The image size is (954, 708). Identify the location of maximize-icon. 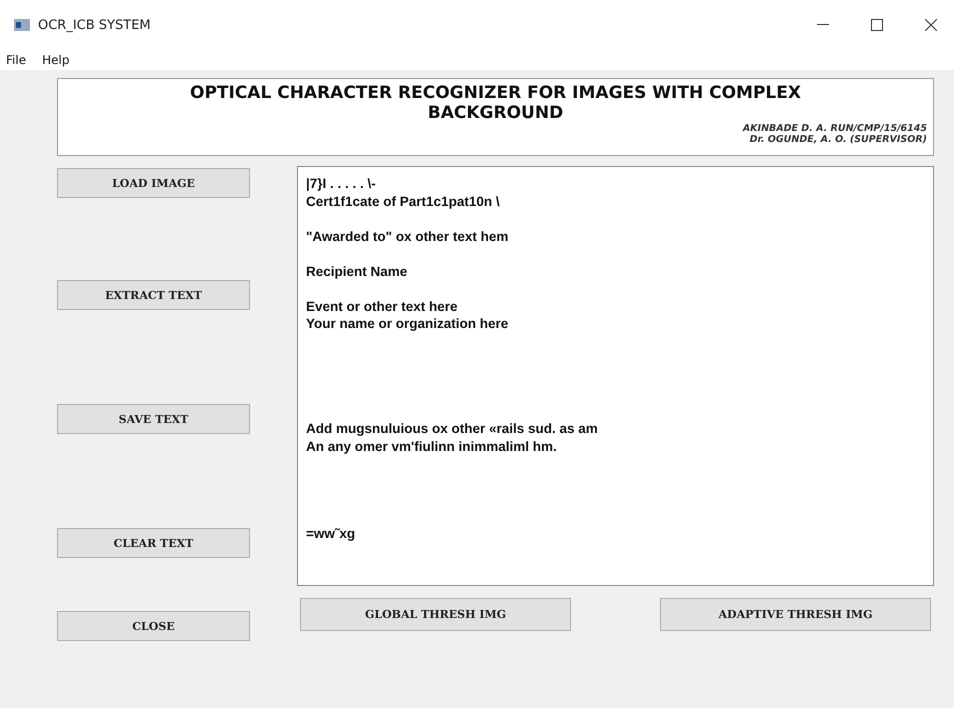
(877, 25).